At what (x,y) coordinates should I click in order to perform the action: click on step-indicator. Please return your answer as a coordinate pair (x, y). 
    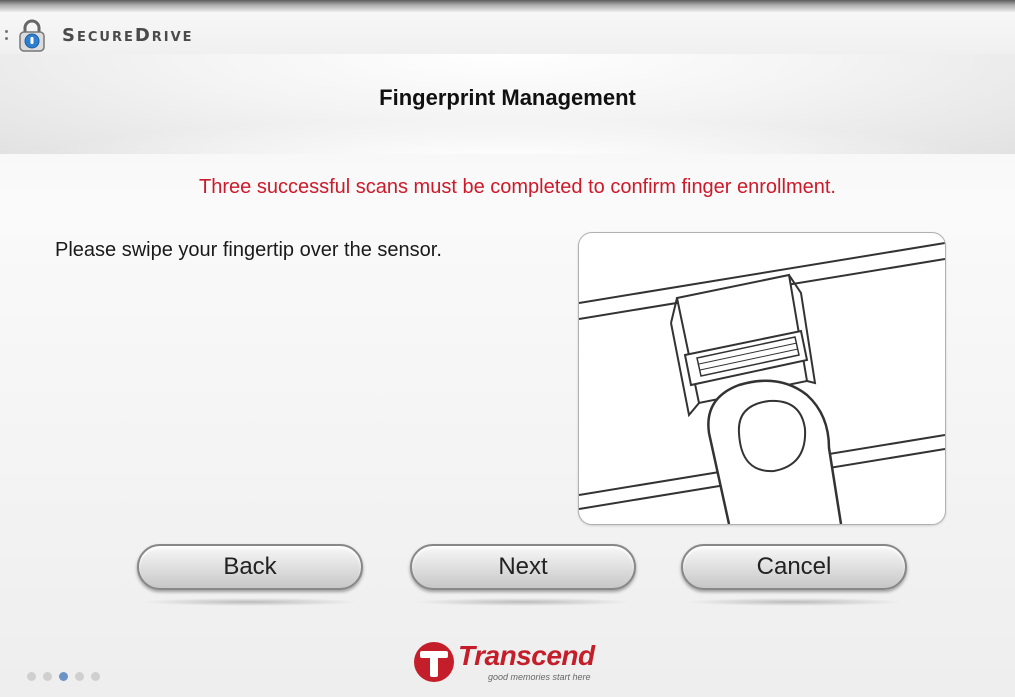
    Looking at the image, I should click on (63, 676).